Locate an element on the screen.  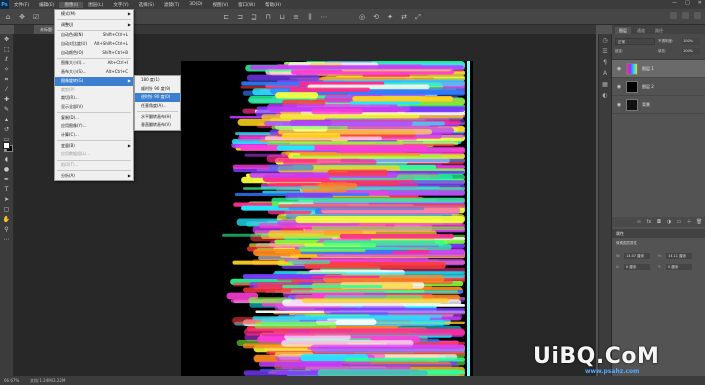
tab-channels: 通道 is located at coordinates (641, 30).